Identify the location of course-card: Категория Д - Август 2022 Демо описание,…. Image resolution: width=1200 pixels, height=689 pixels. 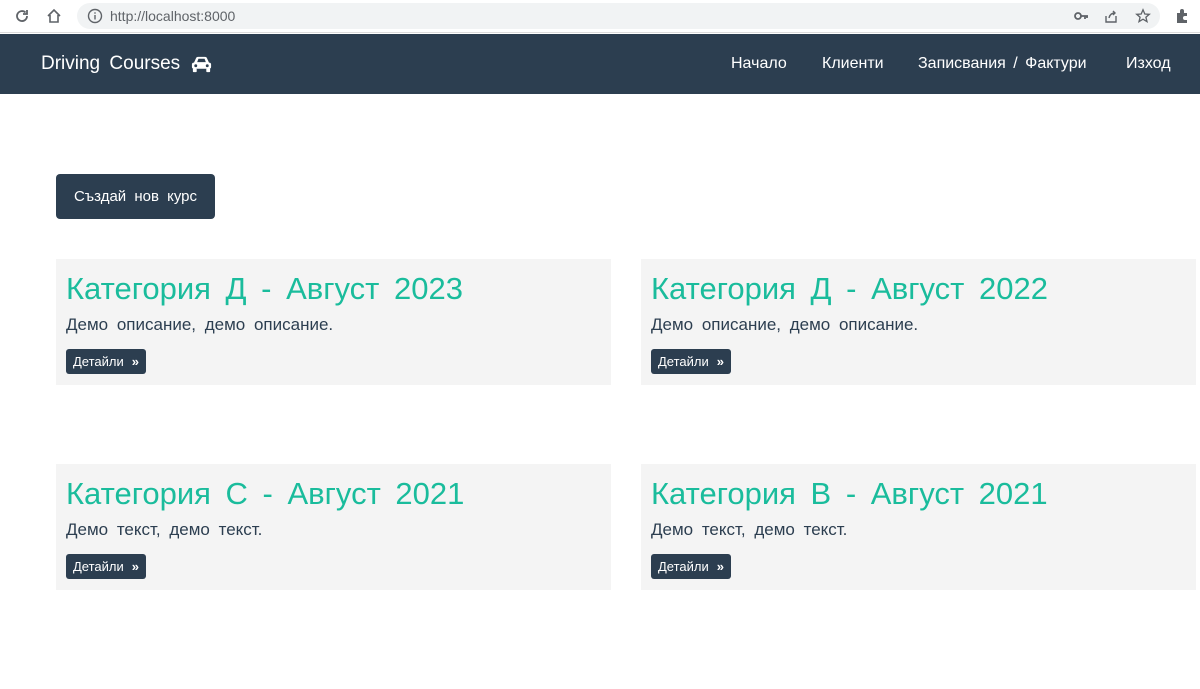
(918, 322).